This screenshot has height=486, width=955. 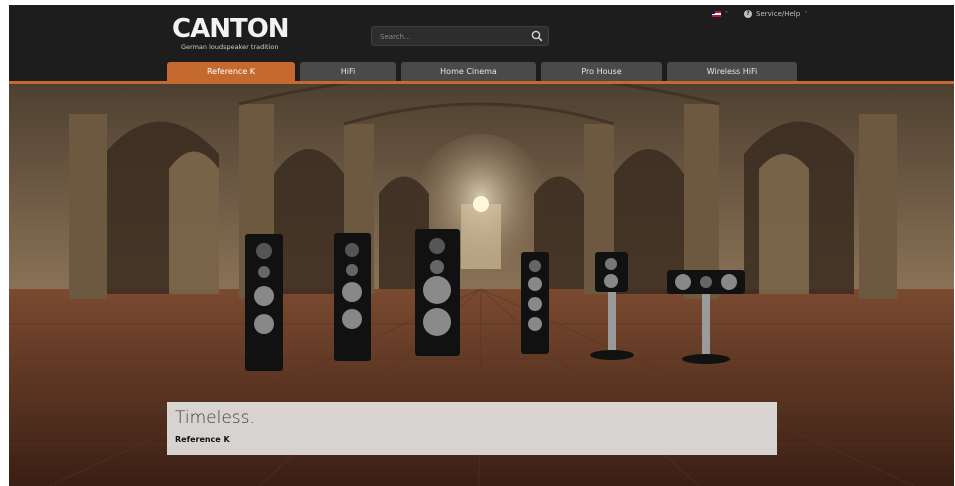 I want to click on hero-subtitle: Reference K, so click(x=202, y=439).